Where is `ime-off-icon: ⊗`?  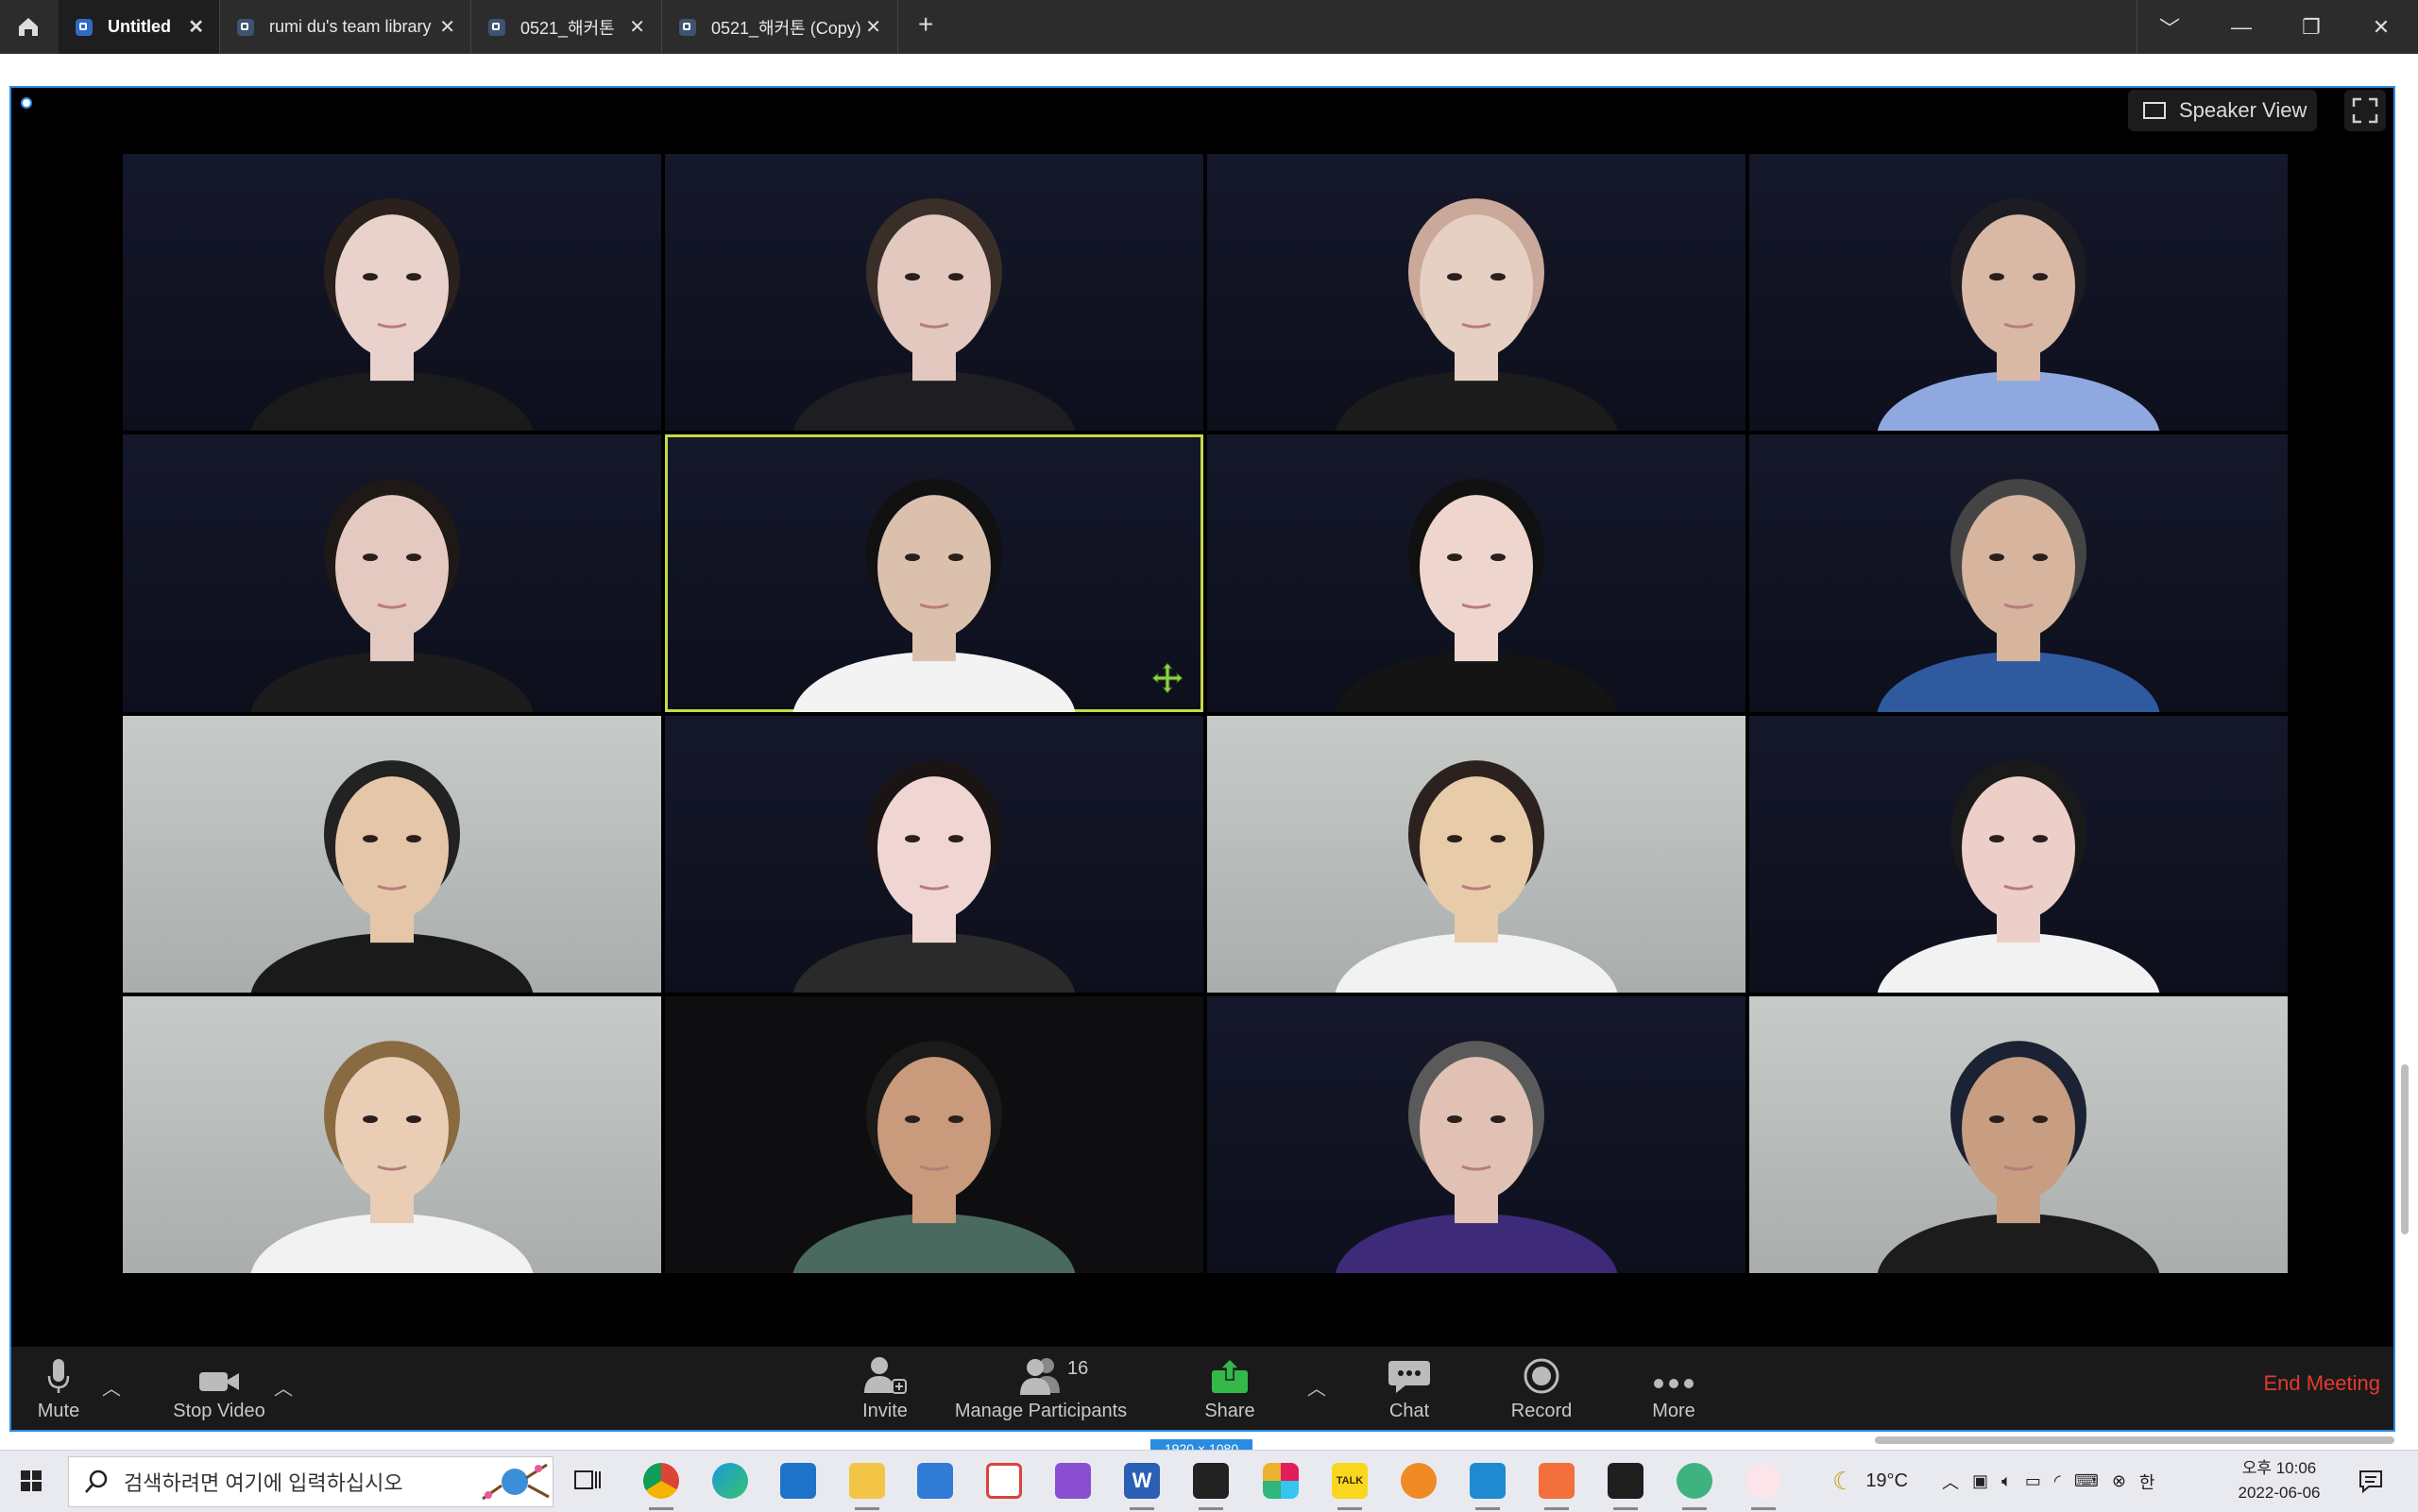 ime-off-icon: ⊗ is located at coordinates (2119, 1481).